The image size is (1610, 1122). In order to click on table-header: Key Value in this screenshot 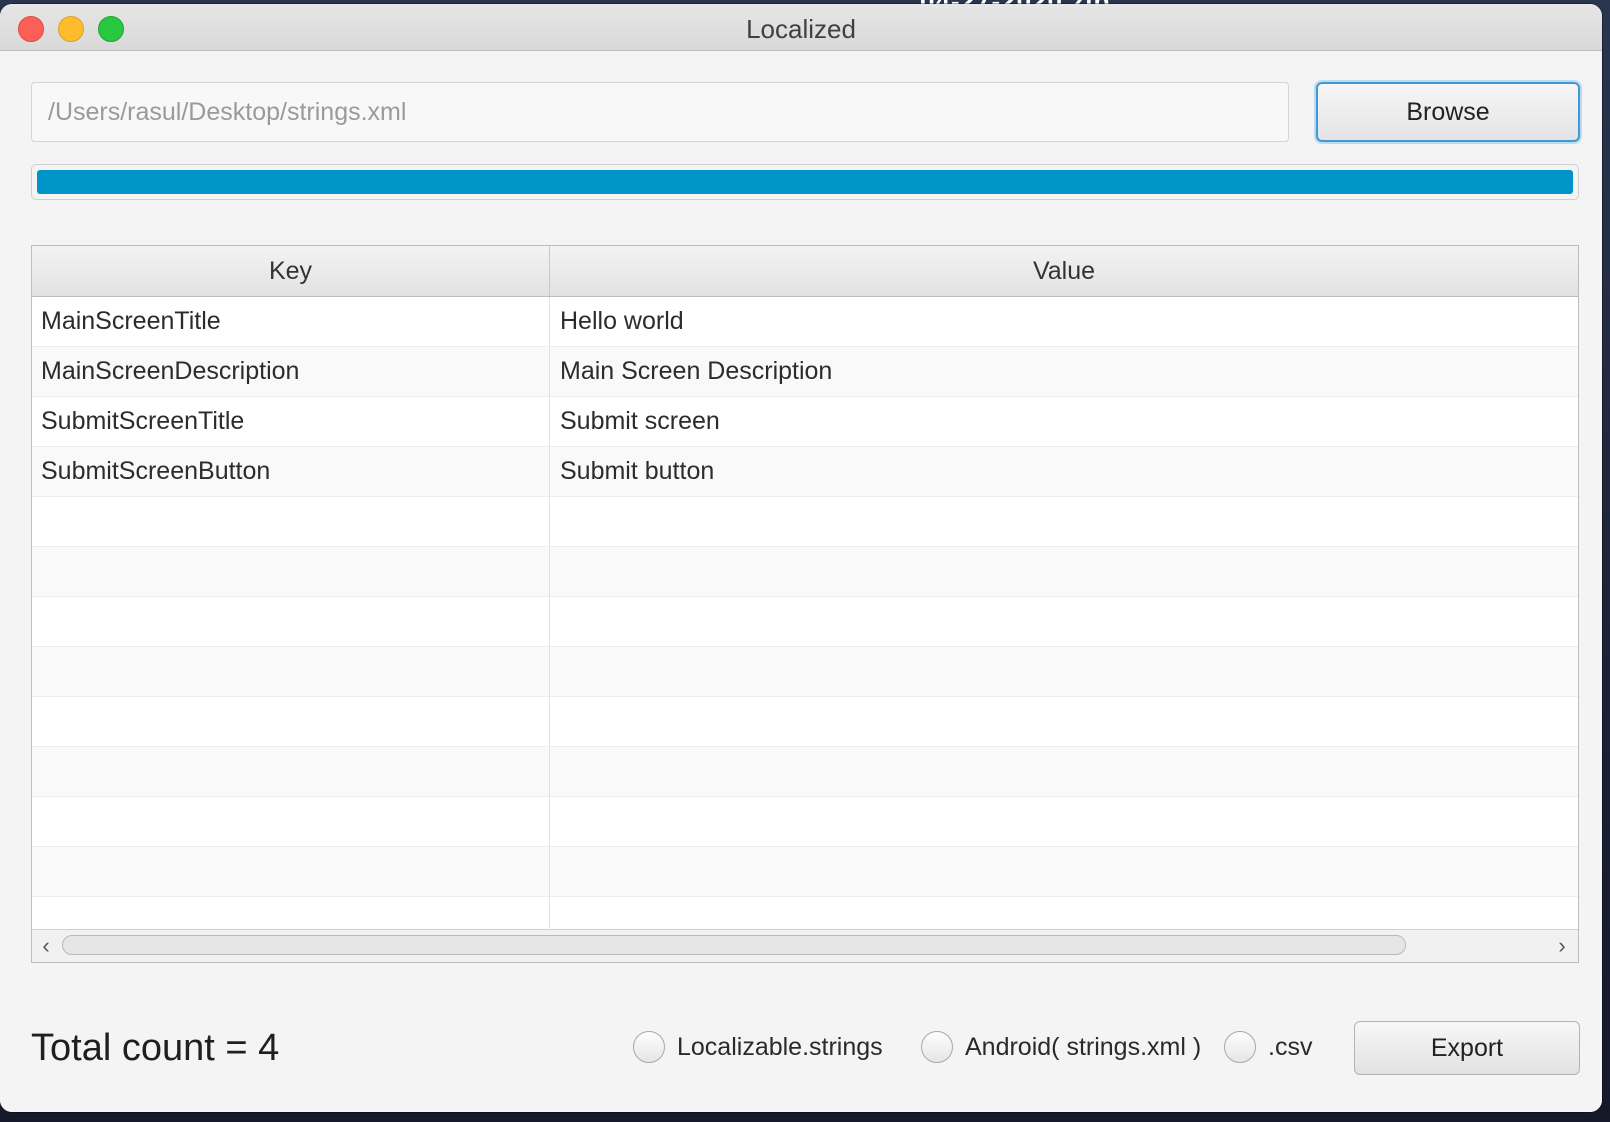, I will do `click(805, 271)`.